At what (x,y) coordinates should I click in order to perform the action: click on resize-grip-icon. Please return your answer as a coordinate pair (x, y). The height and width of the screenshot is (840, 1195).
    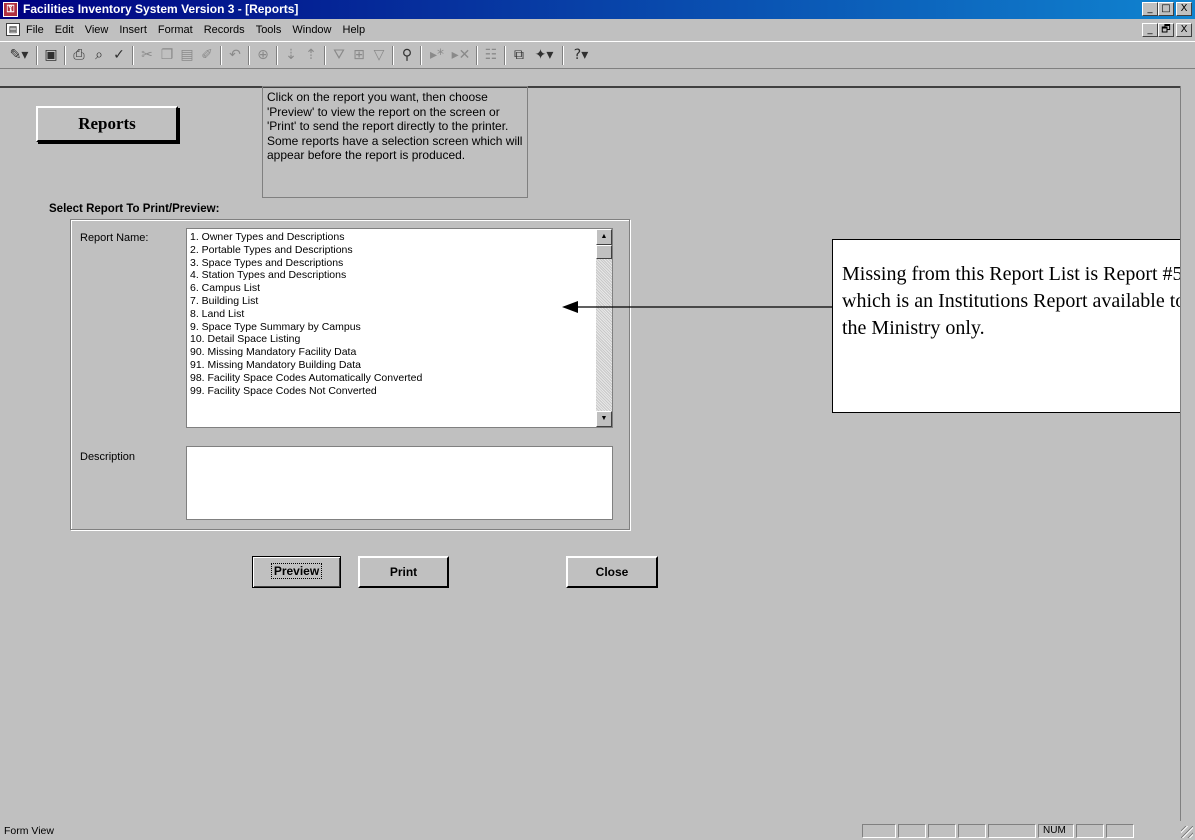
    Looking at the image, I should click on (1187, 832).